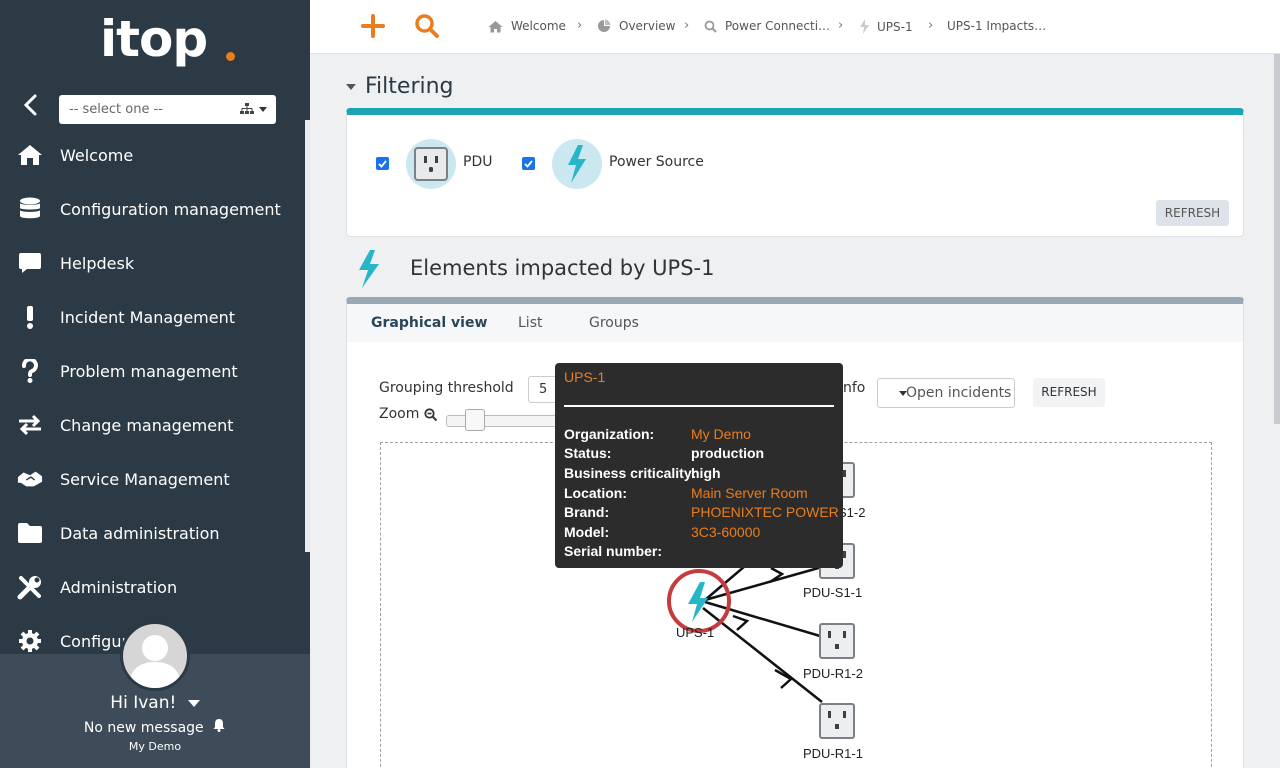  What do you see at coordinates (167, 109) in the screenshot?
I see `organization-select: -- select one --` at bounding box center [167, 109].